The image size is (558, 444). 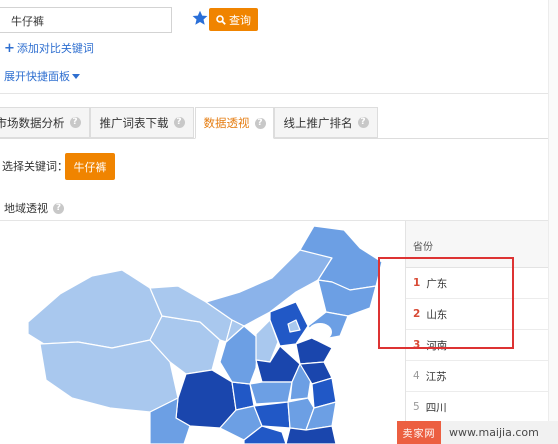 What do you see at coordinates (90, 166) in the screenshot?
I see `keyword-chip: 牛仔裤` at bounding box center [90, 166].